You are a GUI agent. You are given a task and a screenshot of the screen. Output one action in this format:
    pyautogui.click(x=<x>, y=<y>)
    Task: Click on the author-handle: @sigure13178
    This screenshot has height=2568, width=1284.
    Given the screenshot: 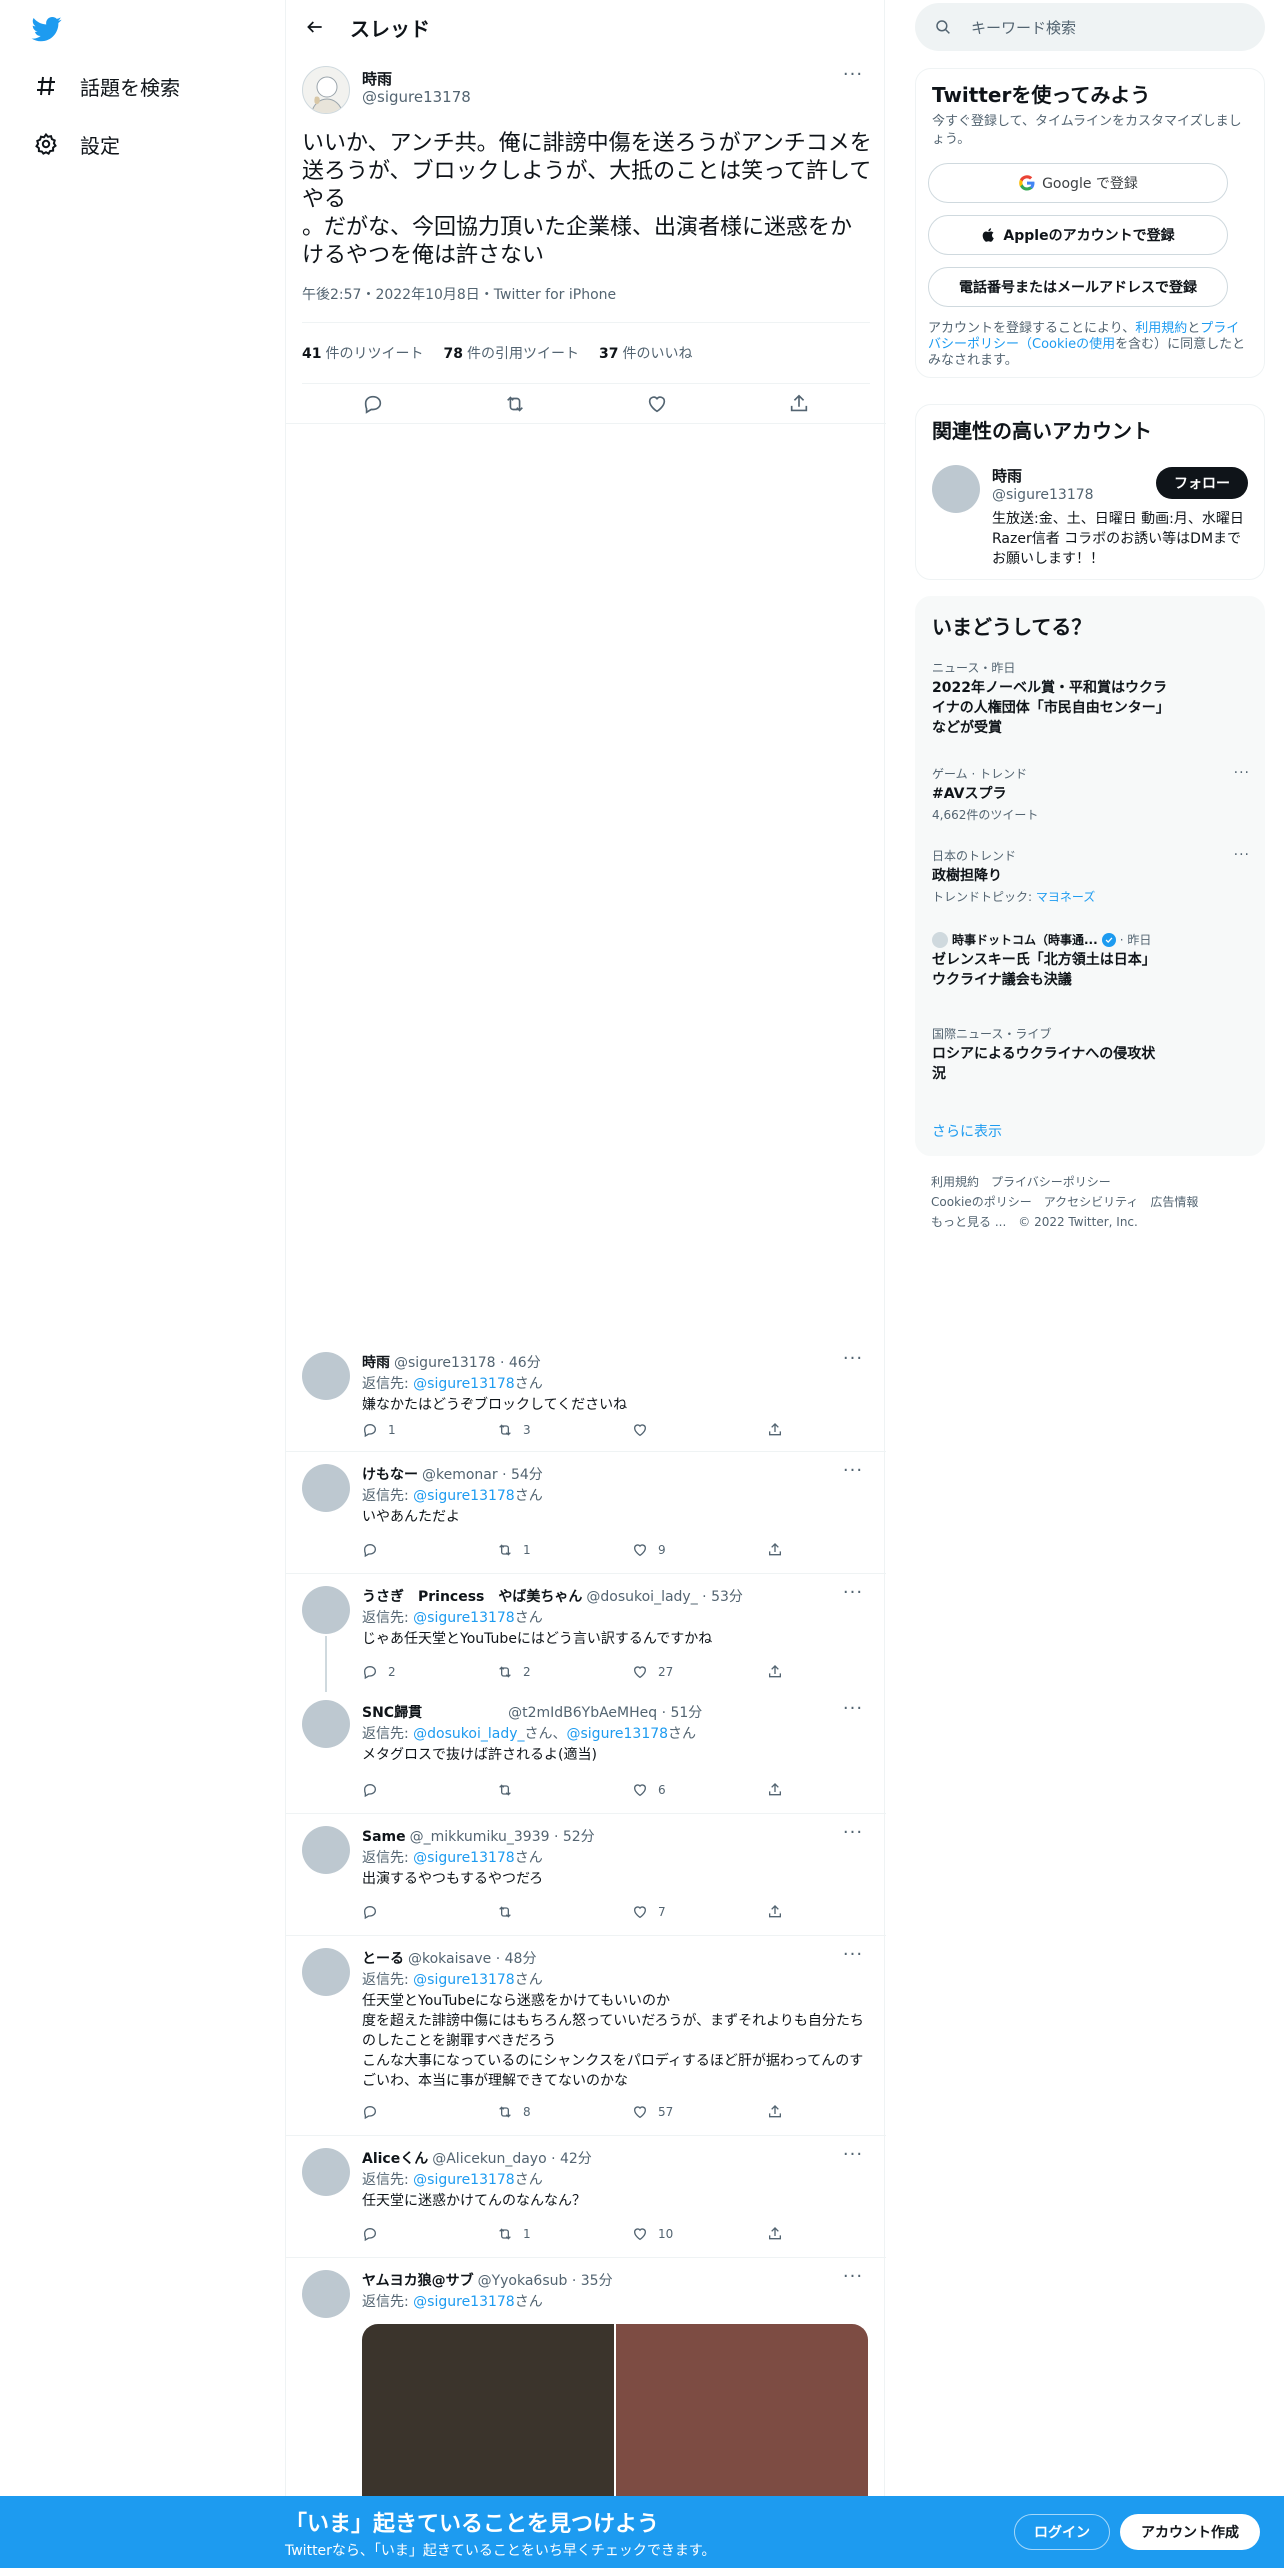 What is the action you would take?
    pyautogui.click(x=416, y=97)
    